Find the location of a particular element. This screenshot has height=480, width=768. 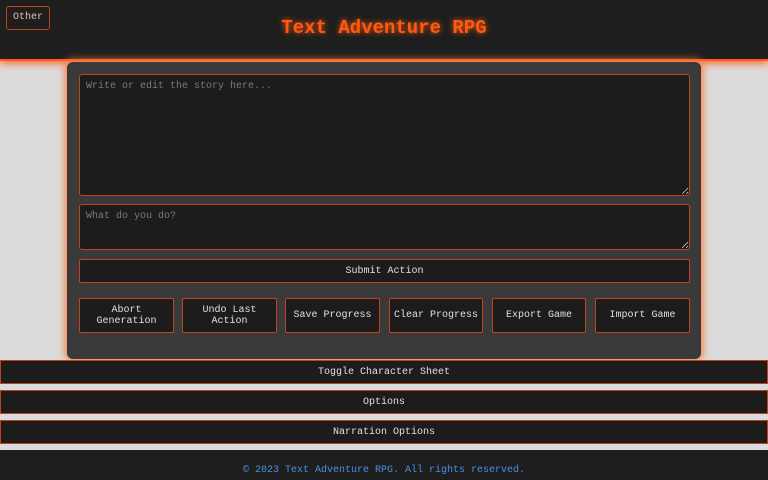

narration-options-button: Narration Options is located at coordinates (384, 432).